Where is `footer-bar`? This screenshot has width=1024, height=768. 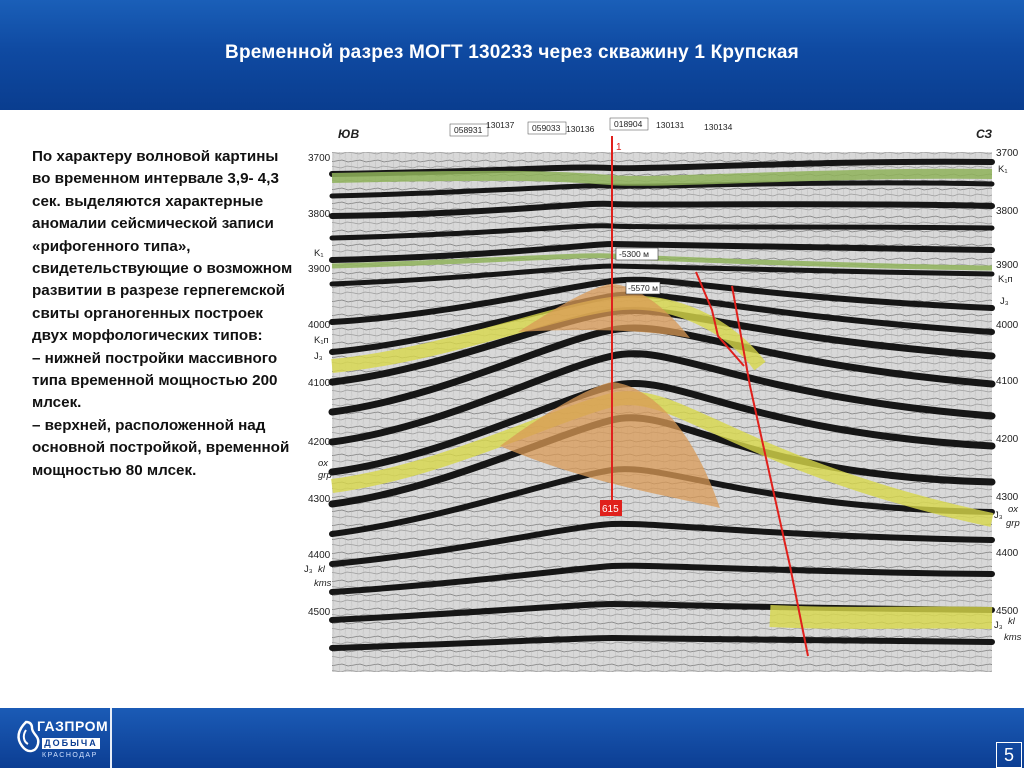
footer-bar is located at coordinates (512, 738).